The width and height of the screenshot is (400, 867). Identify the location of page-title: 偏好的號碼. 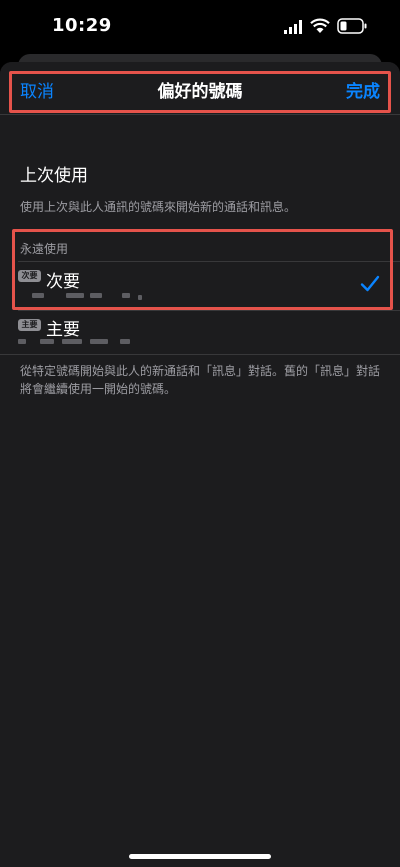
(200, 92).